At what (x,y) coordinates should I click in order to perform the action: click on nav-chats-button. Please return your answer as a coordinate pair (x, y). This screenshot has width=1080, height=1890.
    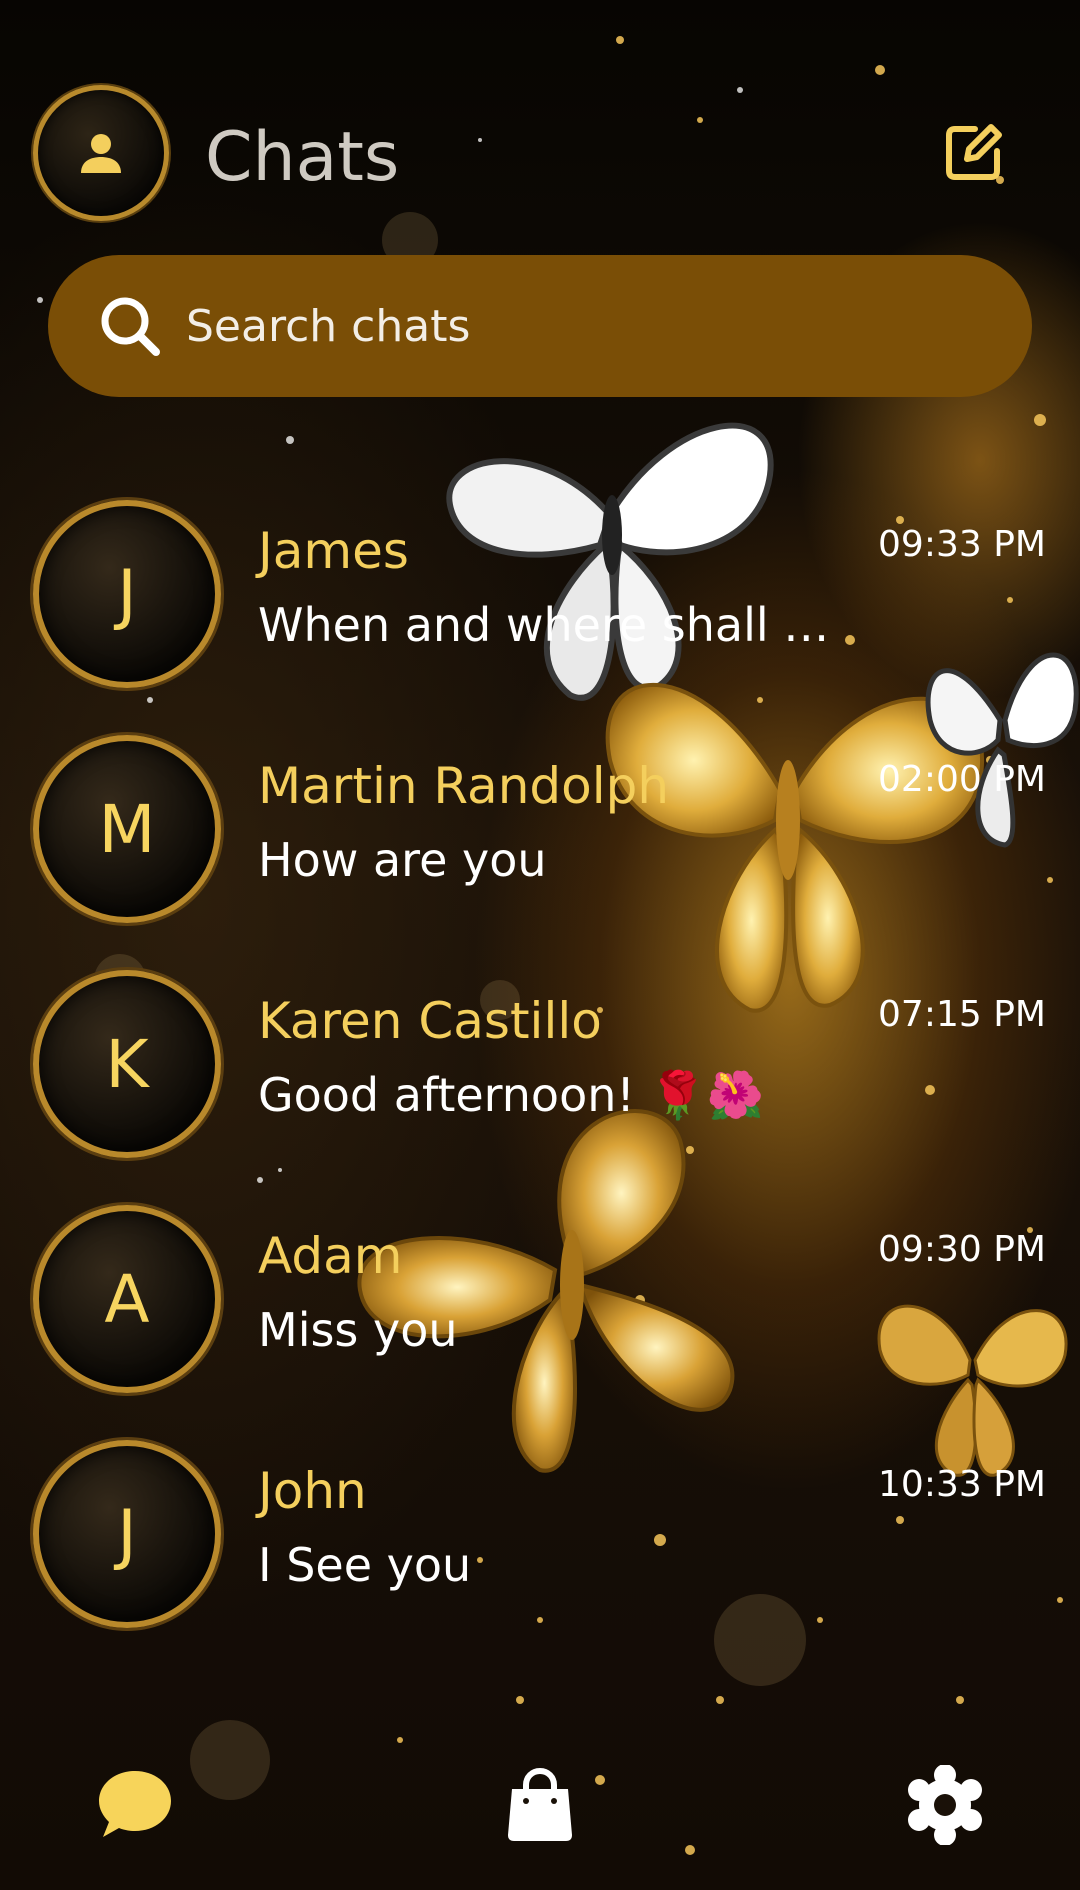
    Looking at the image, I should click on (135, 1805).